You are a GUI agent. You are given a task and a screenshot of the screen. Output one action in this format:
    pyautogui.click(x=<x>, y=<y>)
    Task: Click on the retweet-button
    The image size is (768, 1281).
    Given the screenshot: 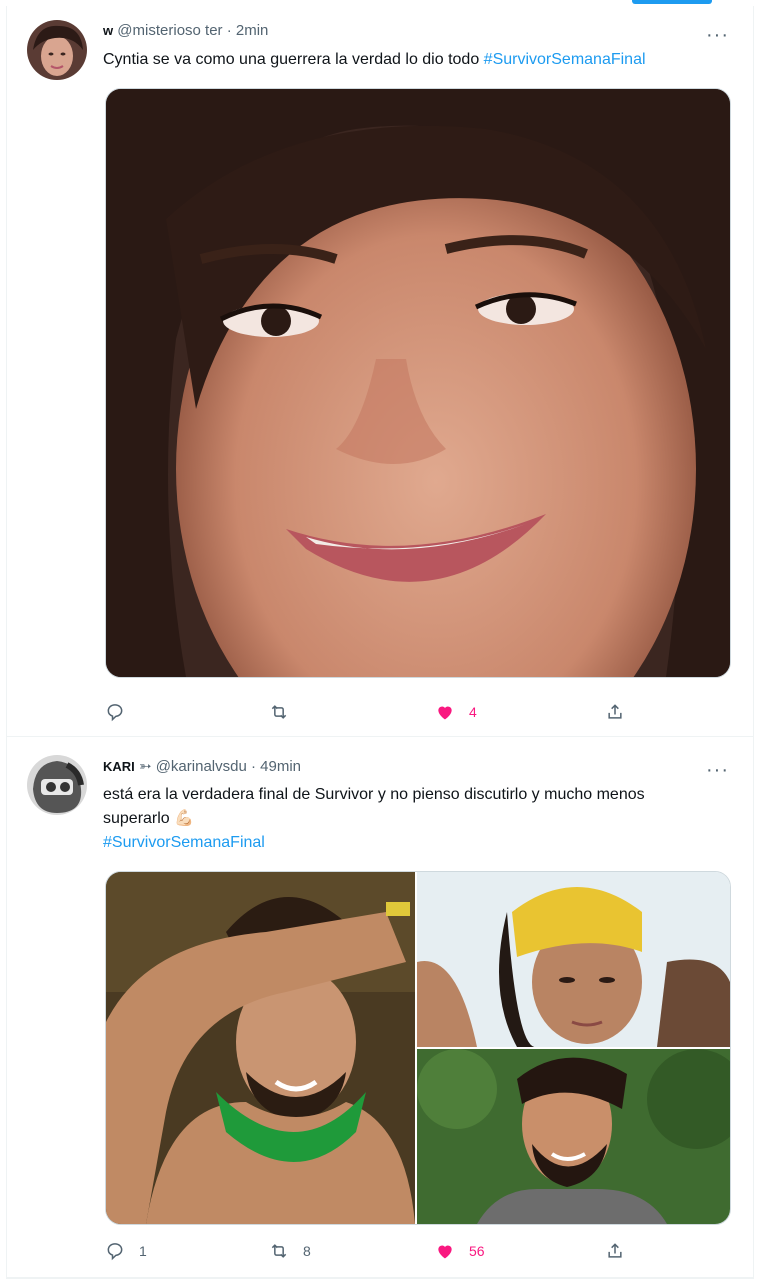 What is the action you would take?
    pyautogui.click(x=352, y=712)
    